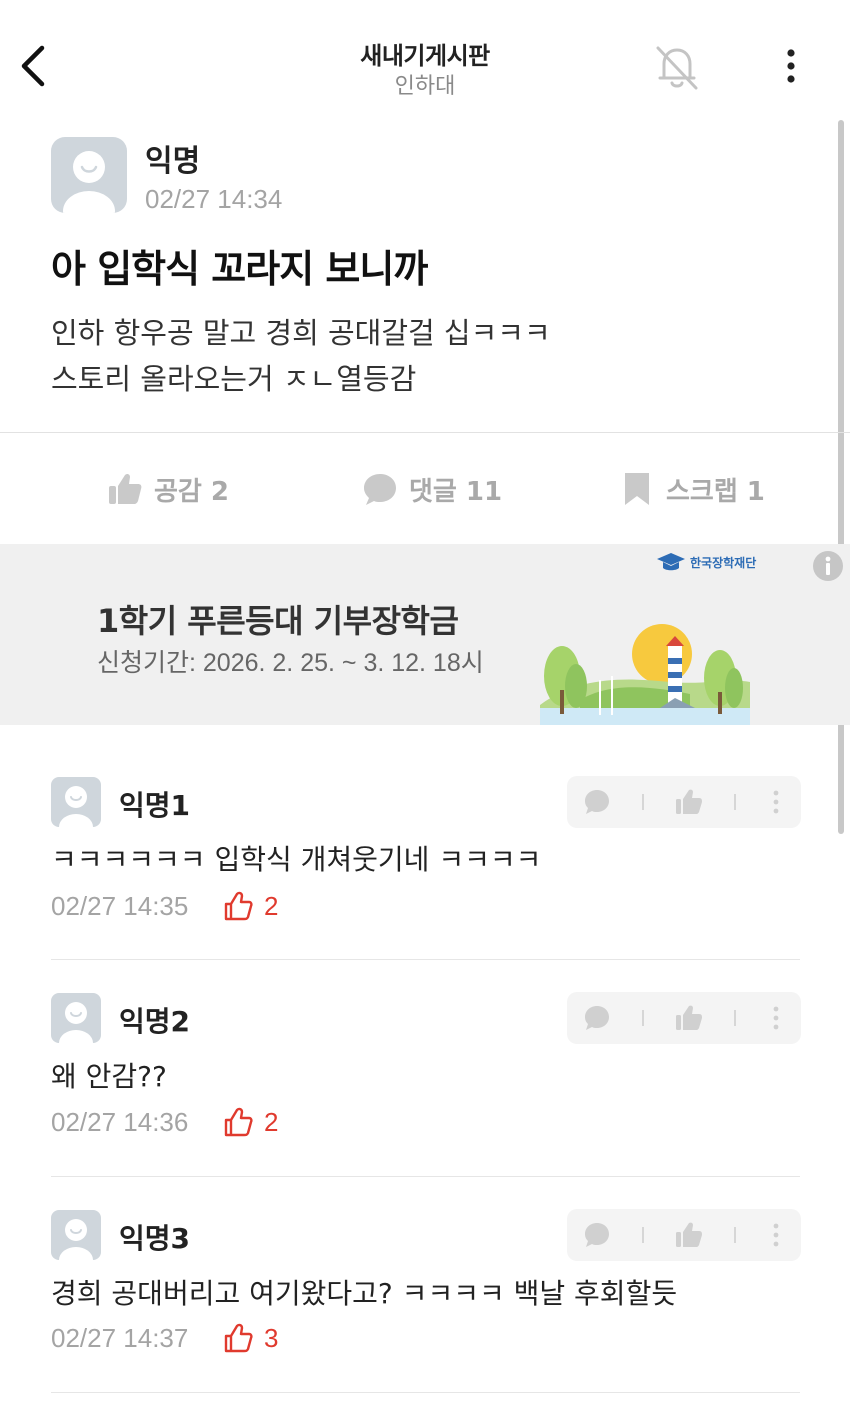 This screenshot has height=1416, width=850. I want to click on comment-text: ㅋㅋㅋㅋㅋㅋ 입학식 개쳐웃기네 ㅋㅋㅋㅋ, so click(296, 859).